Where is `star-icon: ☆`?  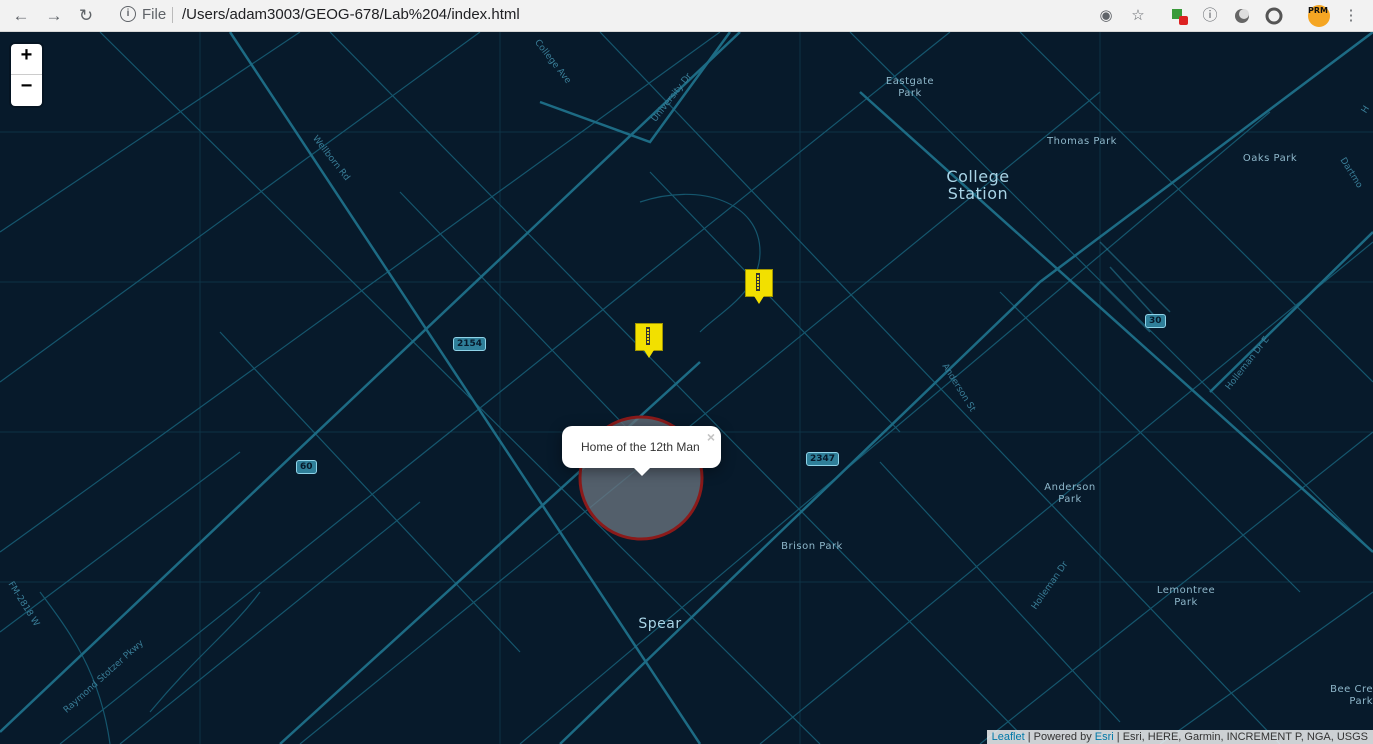 star-icon: ☆ is located at coordinates (1138, 16).